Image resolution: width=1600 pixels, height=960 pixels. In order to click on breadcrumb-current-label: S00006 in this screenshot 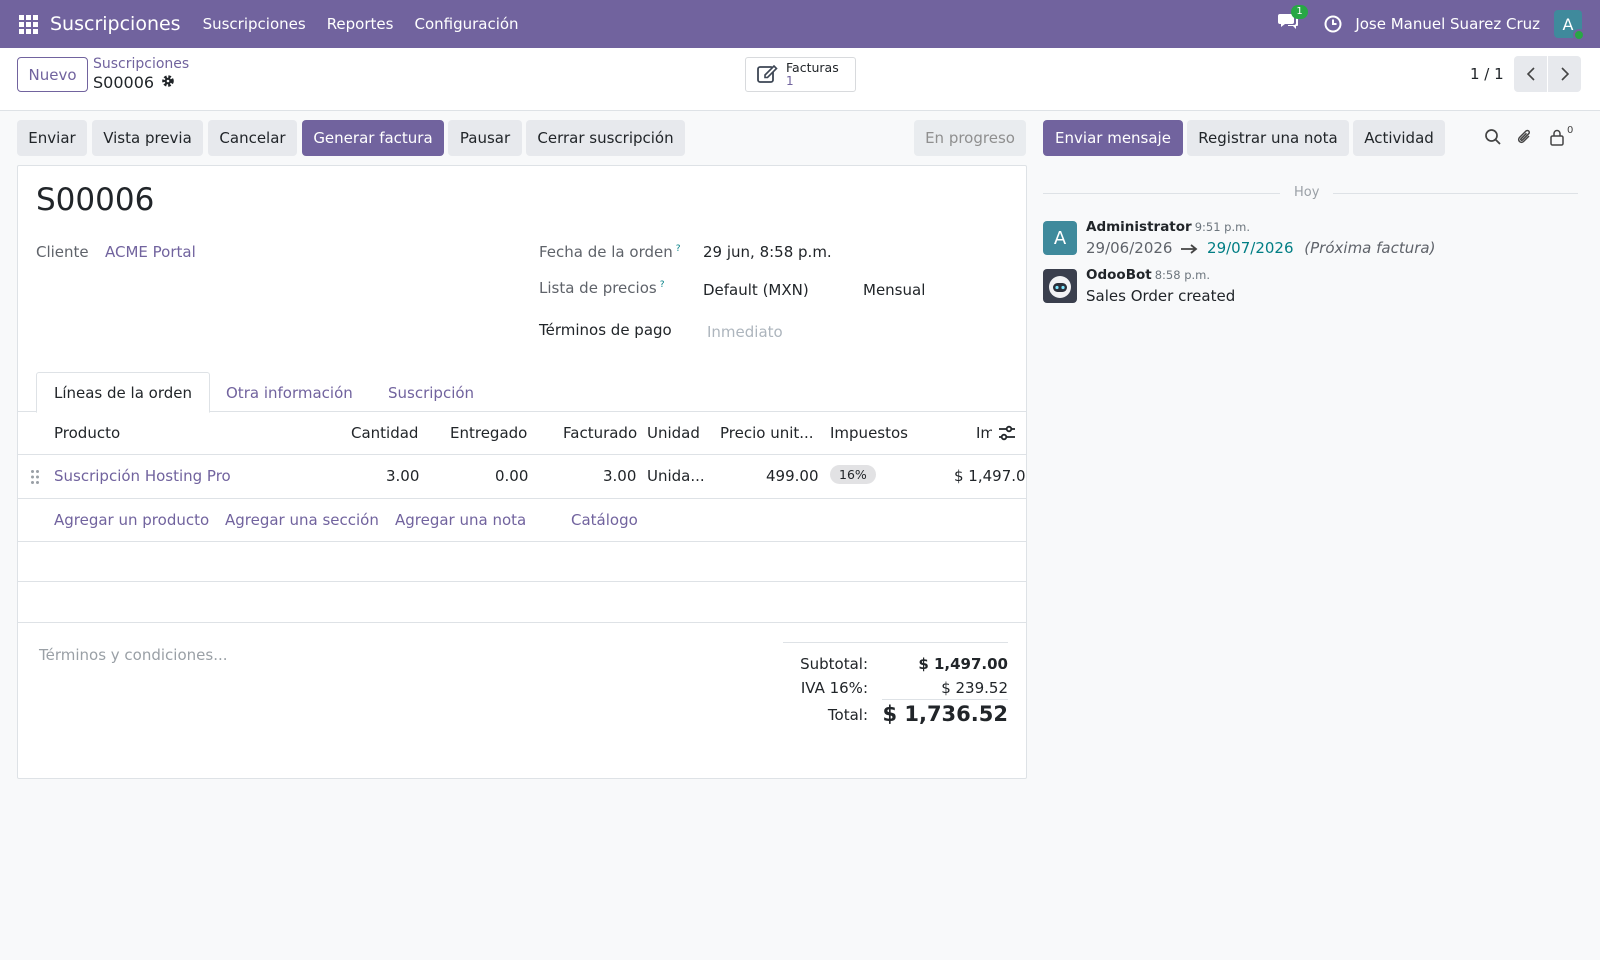, I will do `click(124, 82)`.